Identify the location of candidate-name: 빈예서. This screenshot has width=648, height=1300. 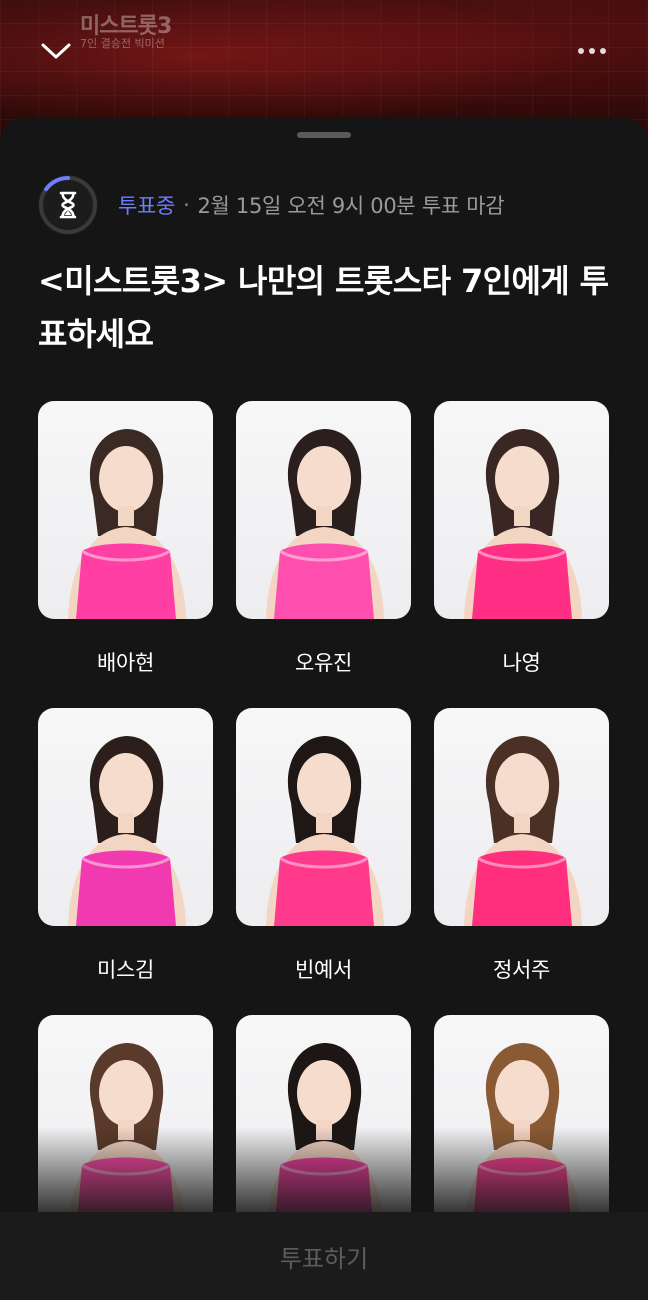
(323, 970).